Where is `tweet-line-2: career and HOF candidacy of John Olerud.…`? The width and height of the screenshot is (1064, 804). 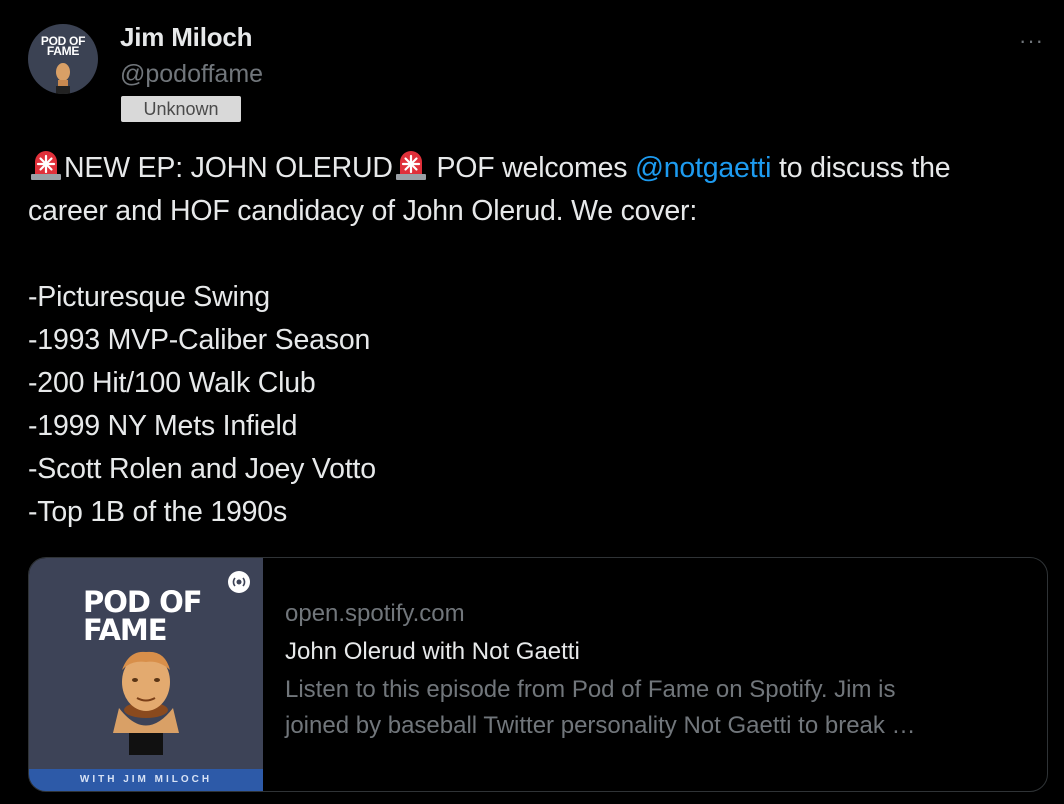 tweet-line-2: career and HOF candidacy of John Olerud.… is located at coordinates (363, 211).